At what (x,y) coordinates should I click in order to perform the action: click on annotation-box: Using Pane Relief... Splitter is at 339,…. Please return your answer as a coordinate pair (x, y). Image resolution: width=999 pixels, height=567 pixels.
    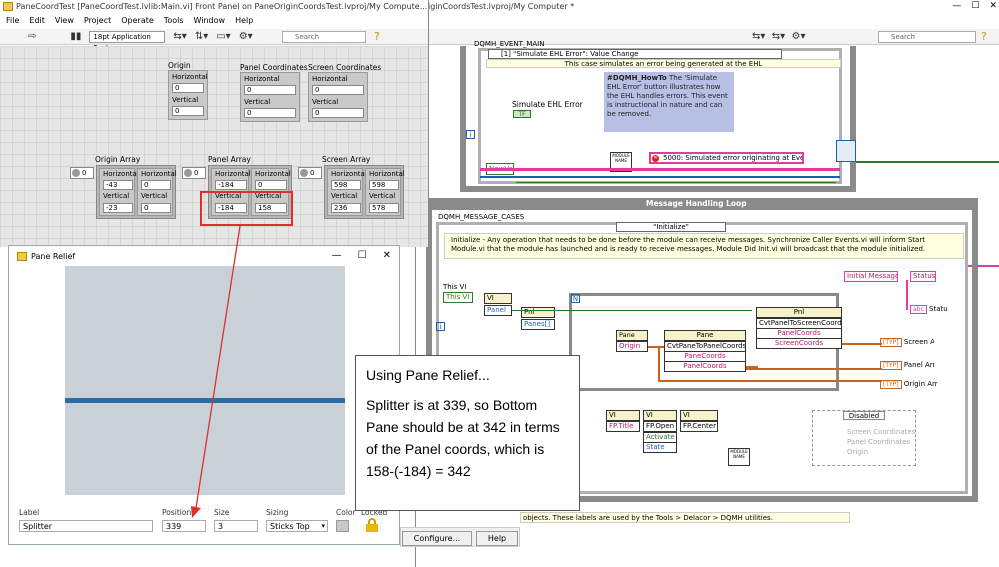
    Looking at the image, I should click on (467, 433).